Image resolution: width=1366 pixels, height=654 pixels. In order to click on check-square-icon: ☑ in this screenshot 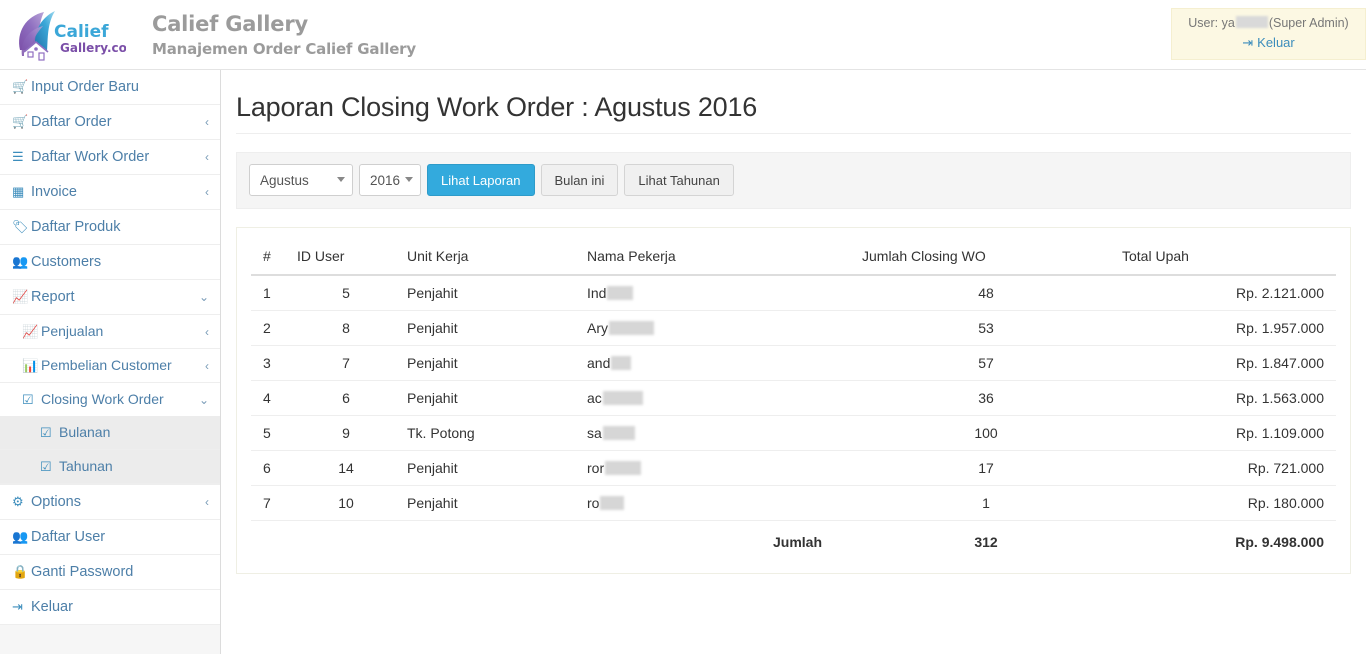, I will do `click(28, 399)`.